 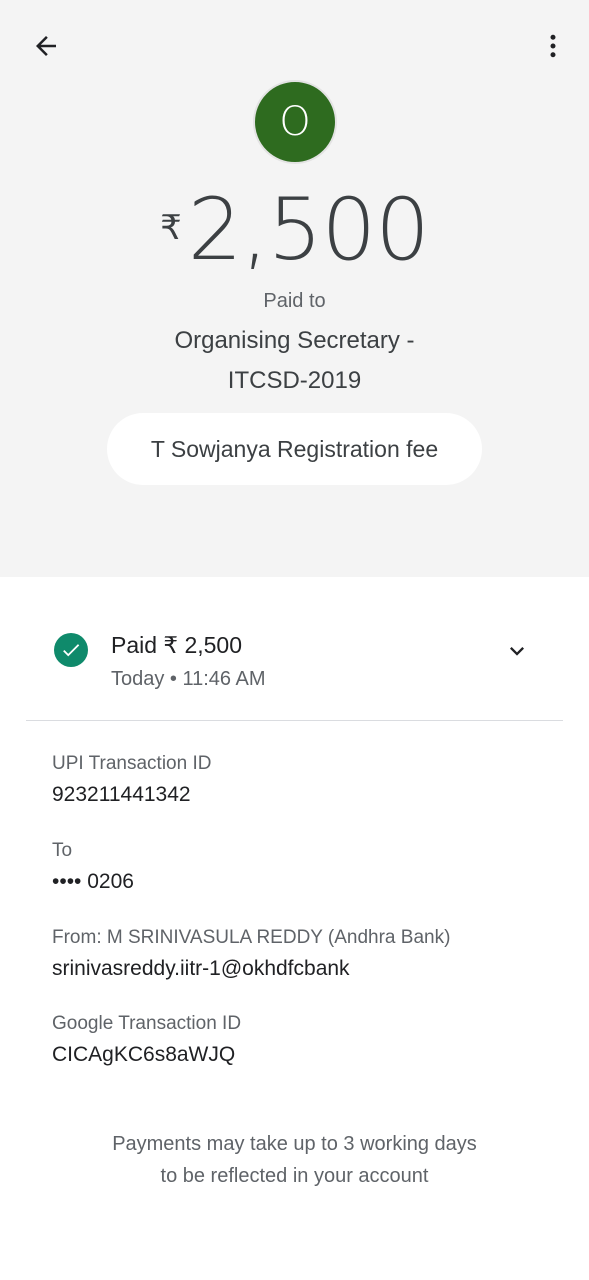 I want to click on status-time: Today • 11:46 AM, so click(x=188, y=679).